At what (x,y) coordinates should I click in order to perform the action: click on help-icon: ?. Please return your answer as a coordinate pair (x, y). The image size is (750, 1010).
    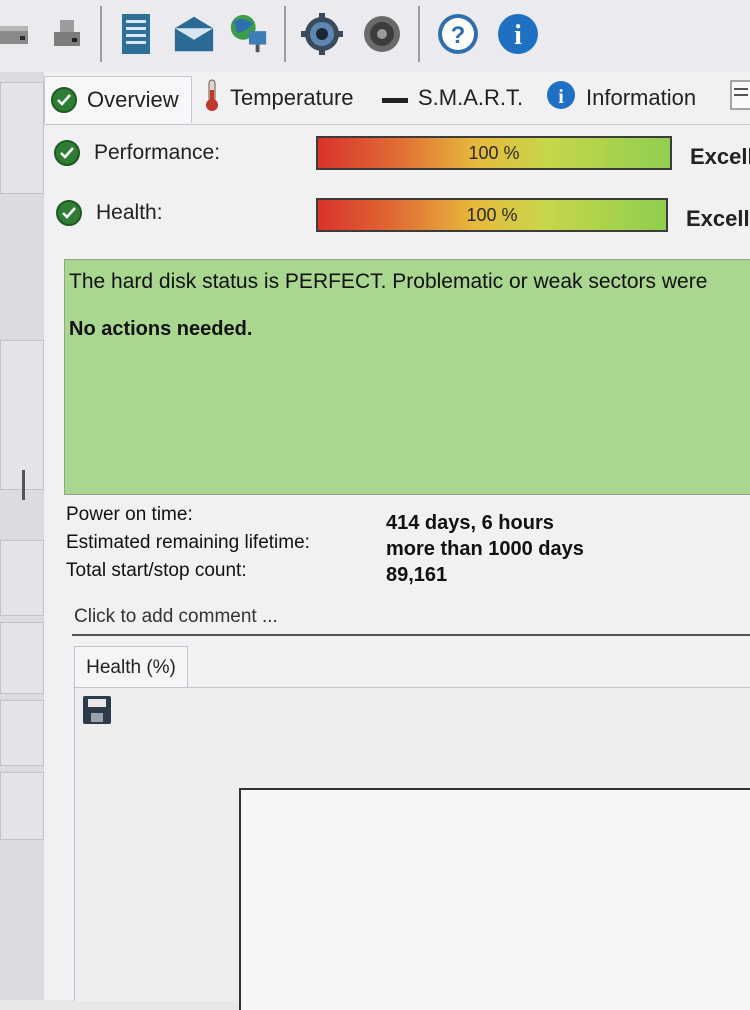
    Looking at the image, I should click on (458, 34).